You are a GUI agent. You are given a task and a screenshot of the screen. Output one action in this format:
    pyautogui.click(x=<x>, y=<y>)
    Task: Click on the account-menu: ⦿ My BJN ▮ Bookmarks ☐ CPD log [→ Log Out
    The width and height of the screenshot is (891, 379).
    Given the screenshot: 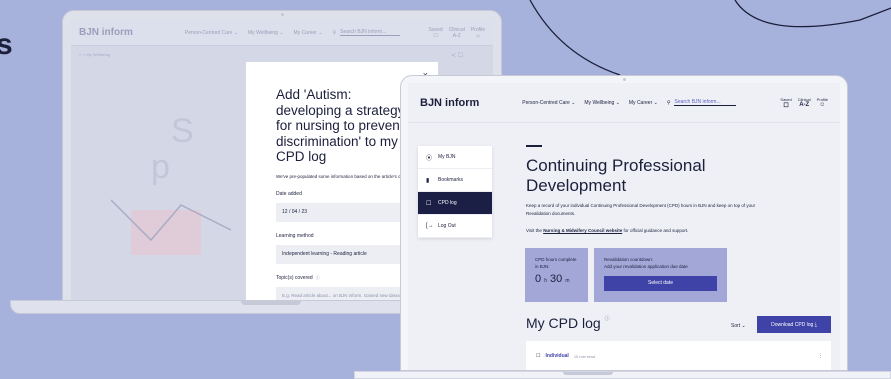 What is the action you would take?
    pyautogui.click(x=455, y=192)
    